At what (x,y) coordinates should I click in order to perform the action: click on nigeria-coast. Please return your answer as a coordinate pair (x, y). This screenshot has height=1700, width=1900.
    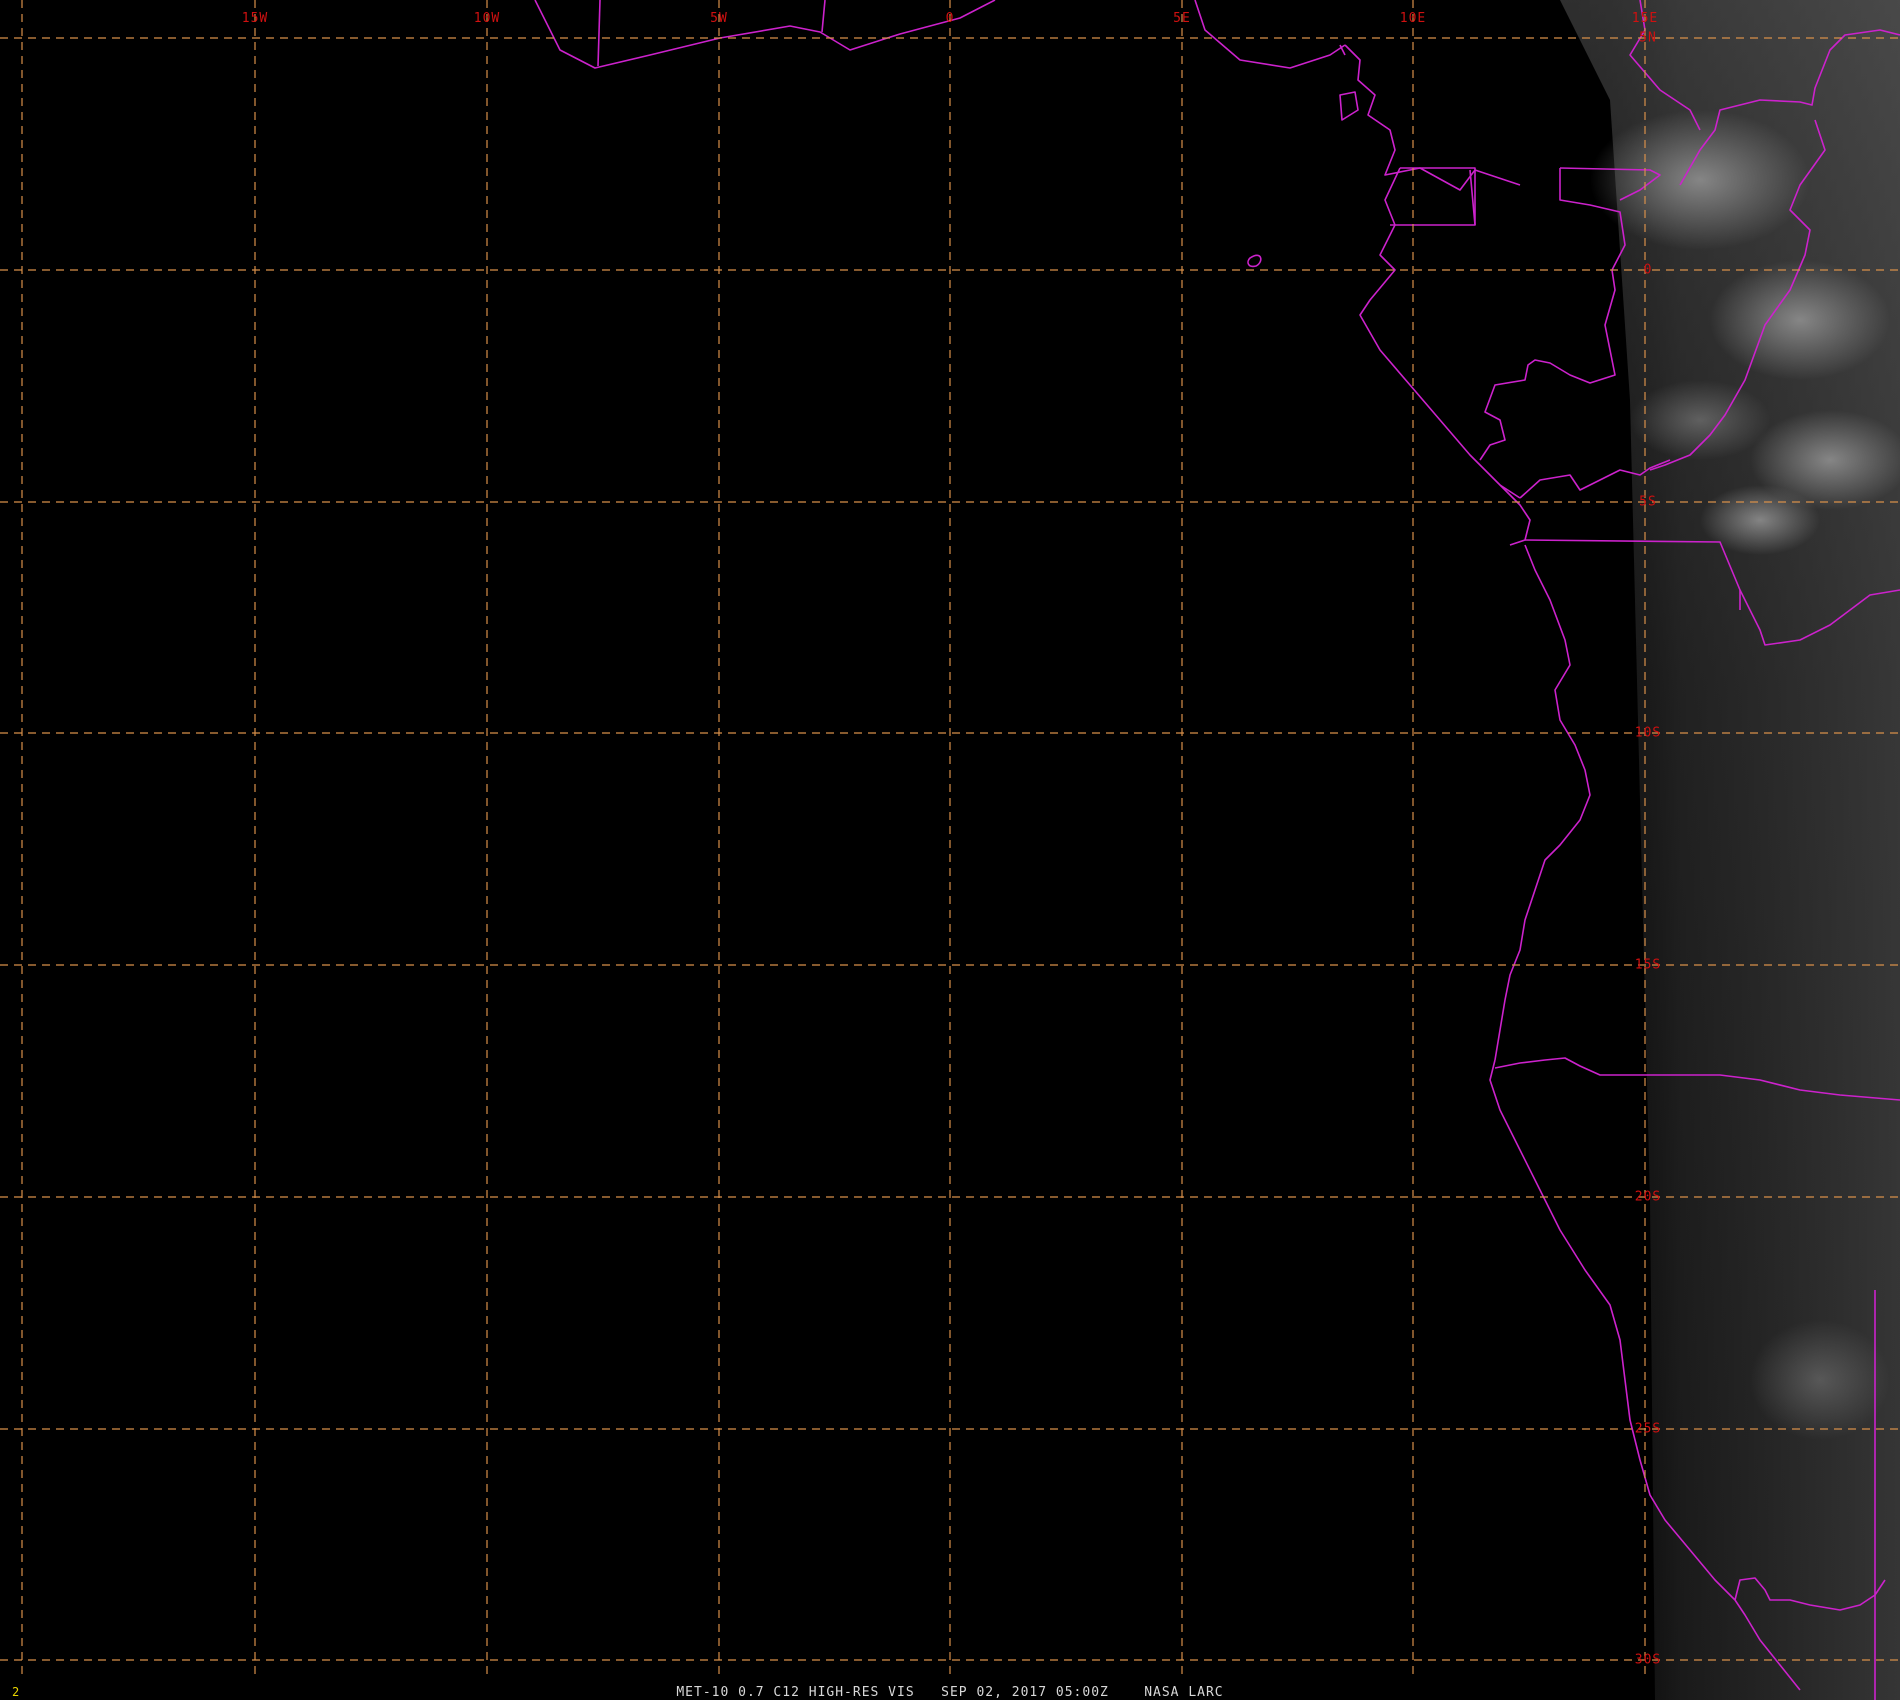
    Looking at the image, I should click on (1270, 34).